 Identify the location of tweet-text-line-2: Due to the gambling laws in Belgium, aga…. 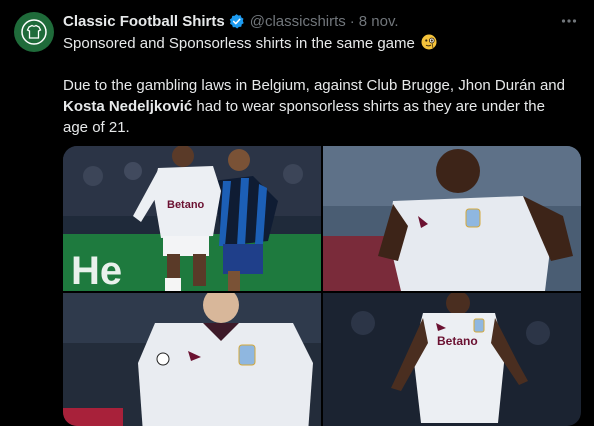
(314, 85).